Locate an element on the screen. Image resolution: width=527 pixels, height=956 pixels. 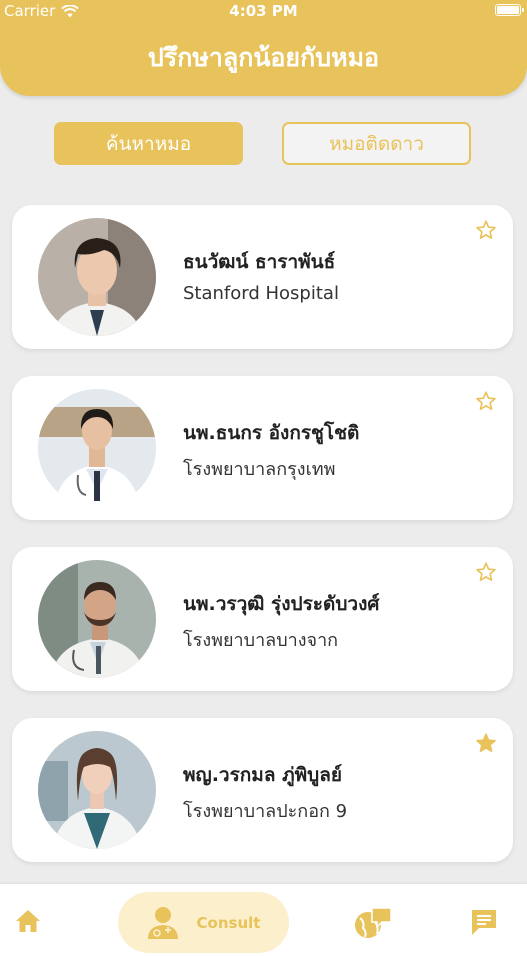
doctor-hospital: โรงพยาบาลปะกอก 9 is located at coordinates (265, 811).